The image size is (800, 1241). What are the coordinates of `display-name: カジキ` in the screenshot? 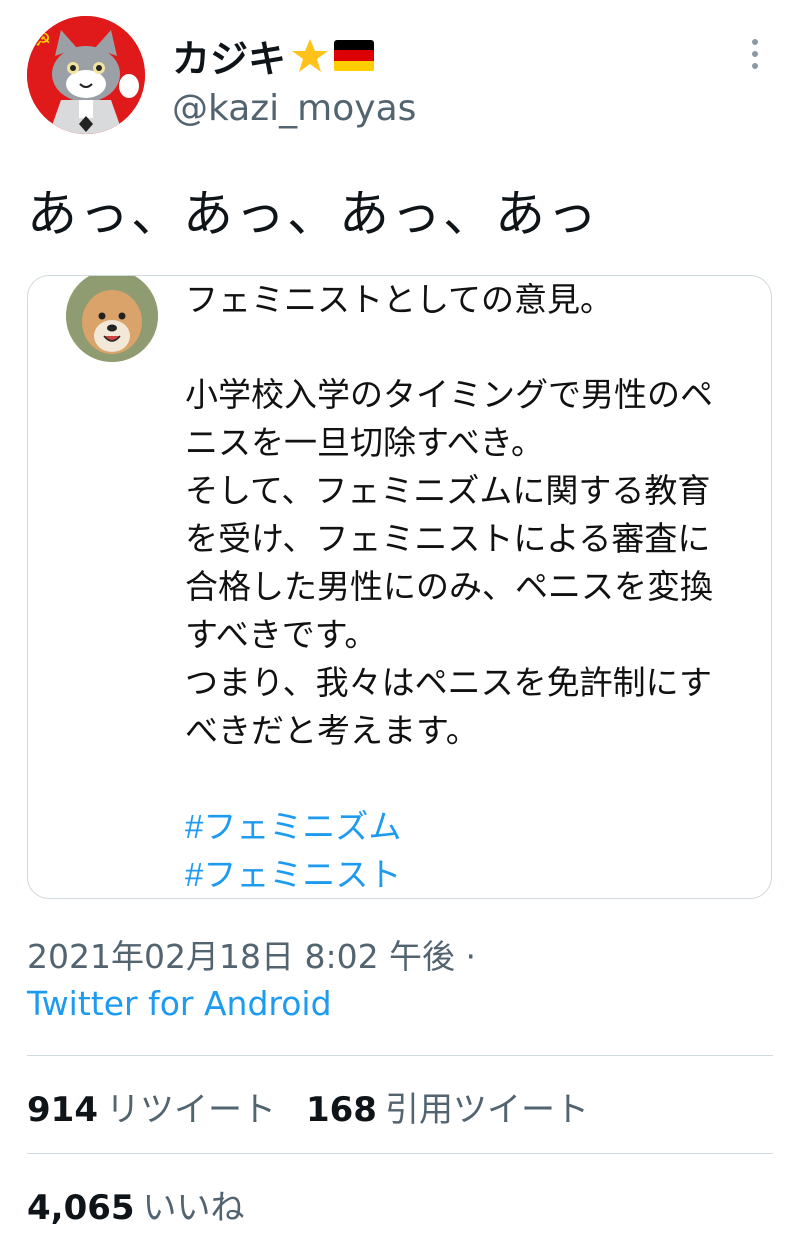 It's located at (273, 55).